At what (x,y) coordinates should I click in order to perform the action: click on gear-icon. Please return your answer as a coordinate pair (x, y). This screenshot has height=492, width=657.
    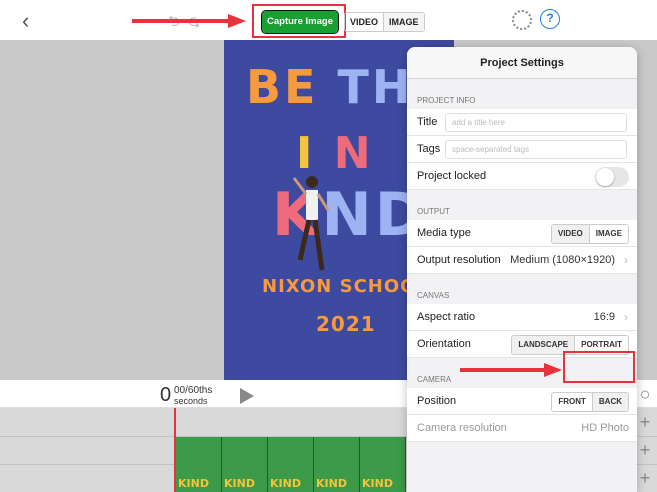
    Looking at the image, I should click on (522, 20).